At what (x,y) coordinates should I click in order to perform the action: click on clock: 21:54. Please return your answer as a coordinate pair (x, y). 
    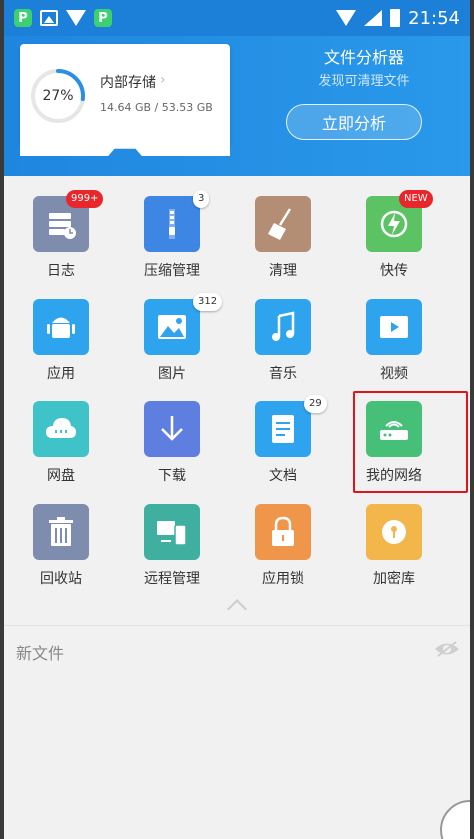
    Looking at the image, I should click on (434, 18).